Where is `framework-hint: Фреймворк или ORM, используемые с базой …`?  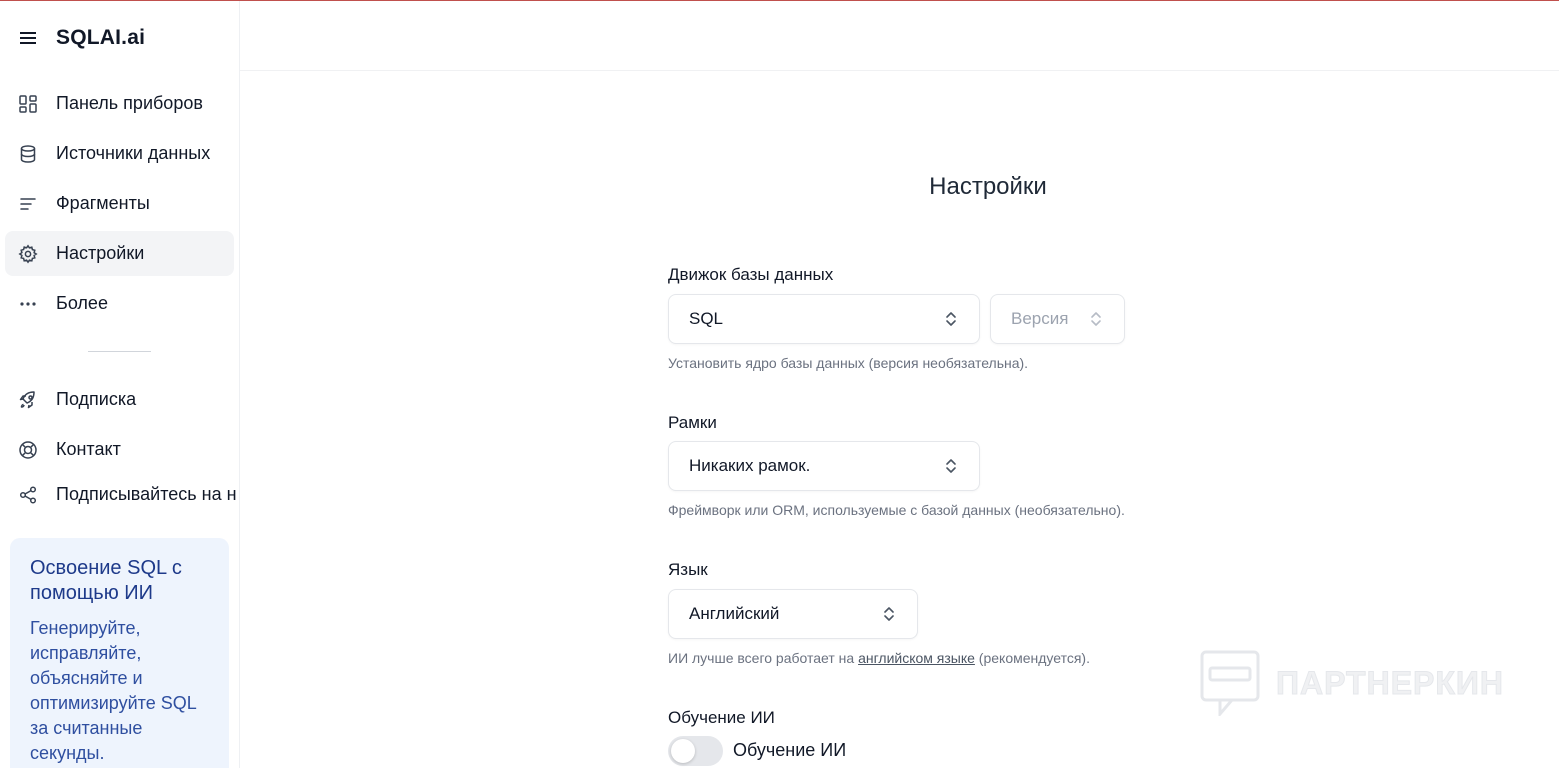
framework-hint: Фреймворк или ORM, используемые с базой … is located at coordinates (896, 510).